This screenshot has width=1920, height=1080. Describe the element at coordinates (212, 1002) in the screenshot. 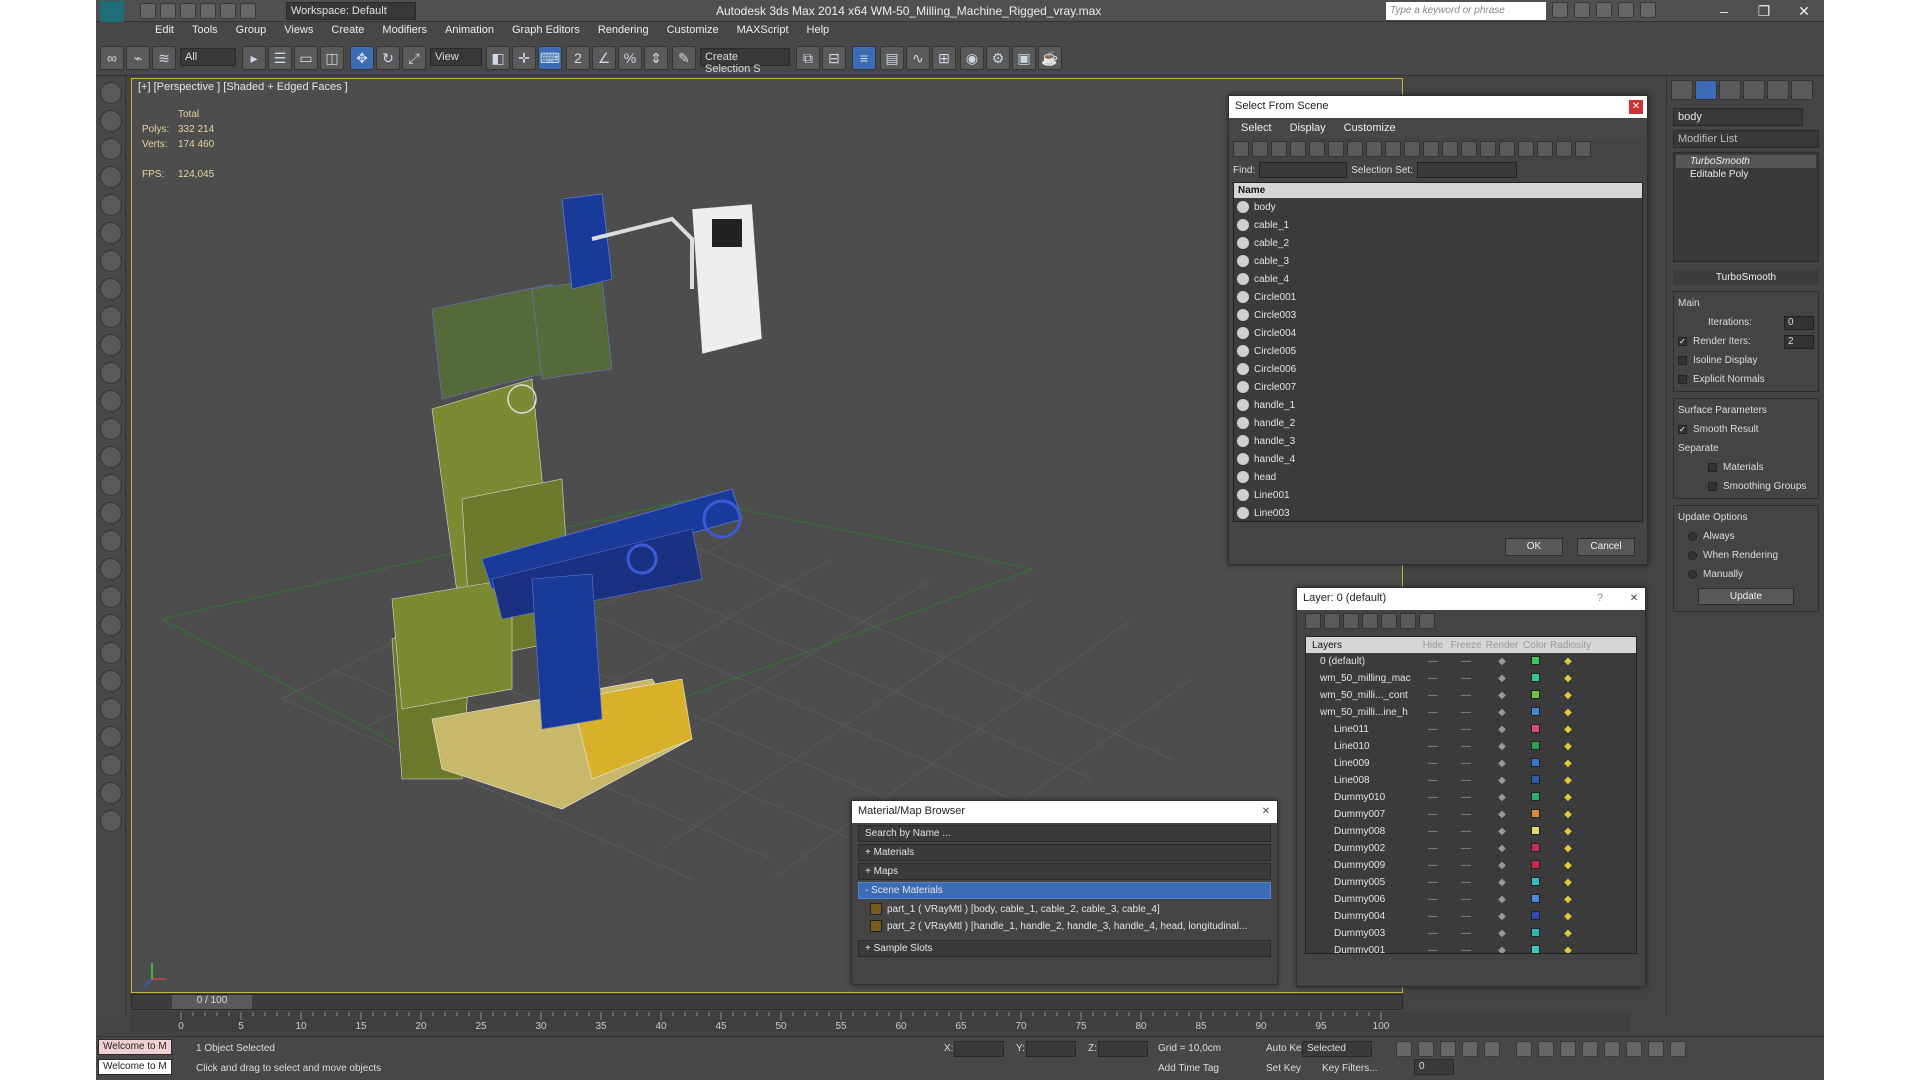

I see `time-slider-thumb: 0 / 100` at that location.